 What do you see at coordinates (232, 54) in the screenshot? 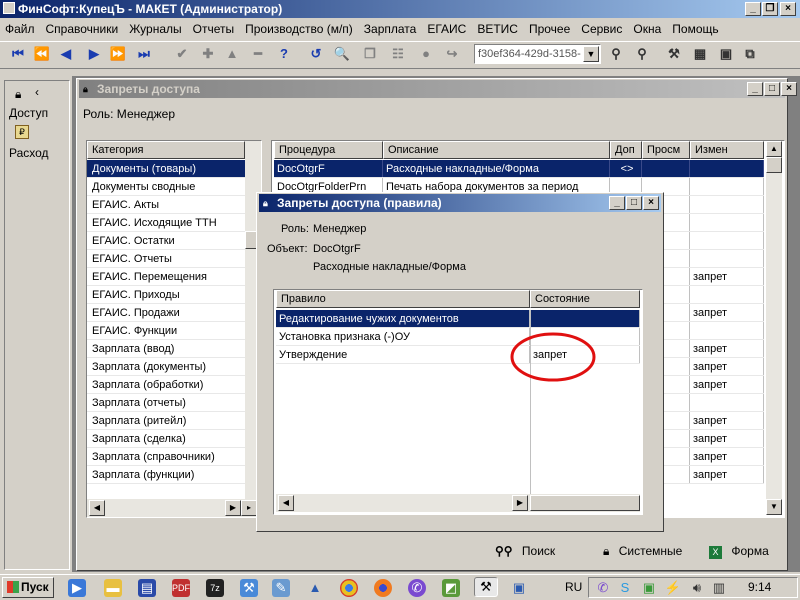
I see `up-icon: ▲` at bounding box center [232, 54].